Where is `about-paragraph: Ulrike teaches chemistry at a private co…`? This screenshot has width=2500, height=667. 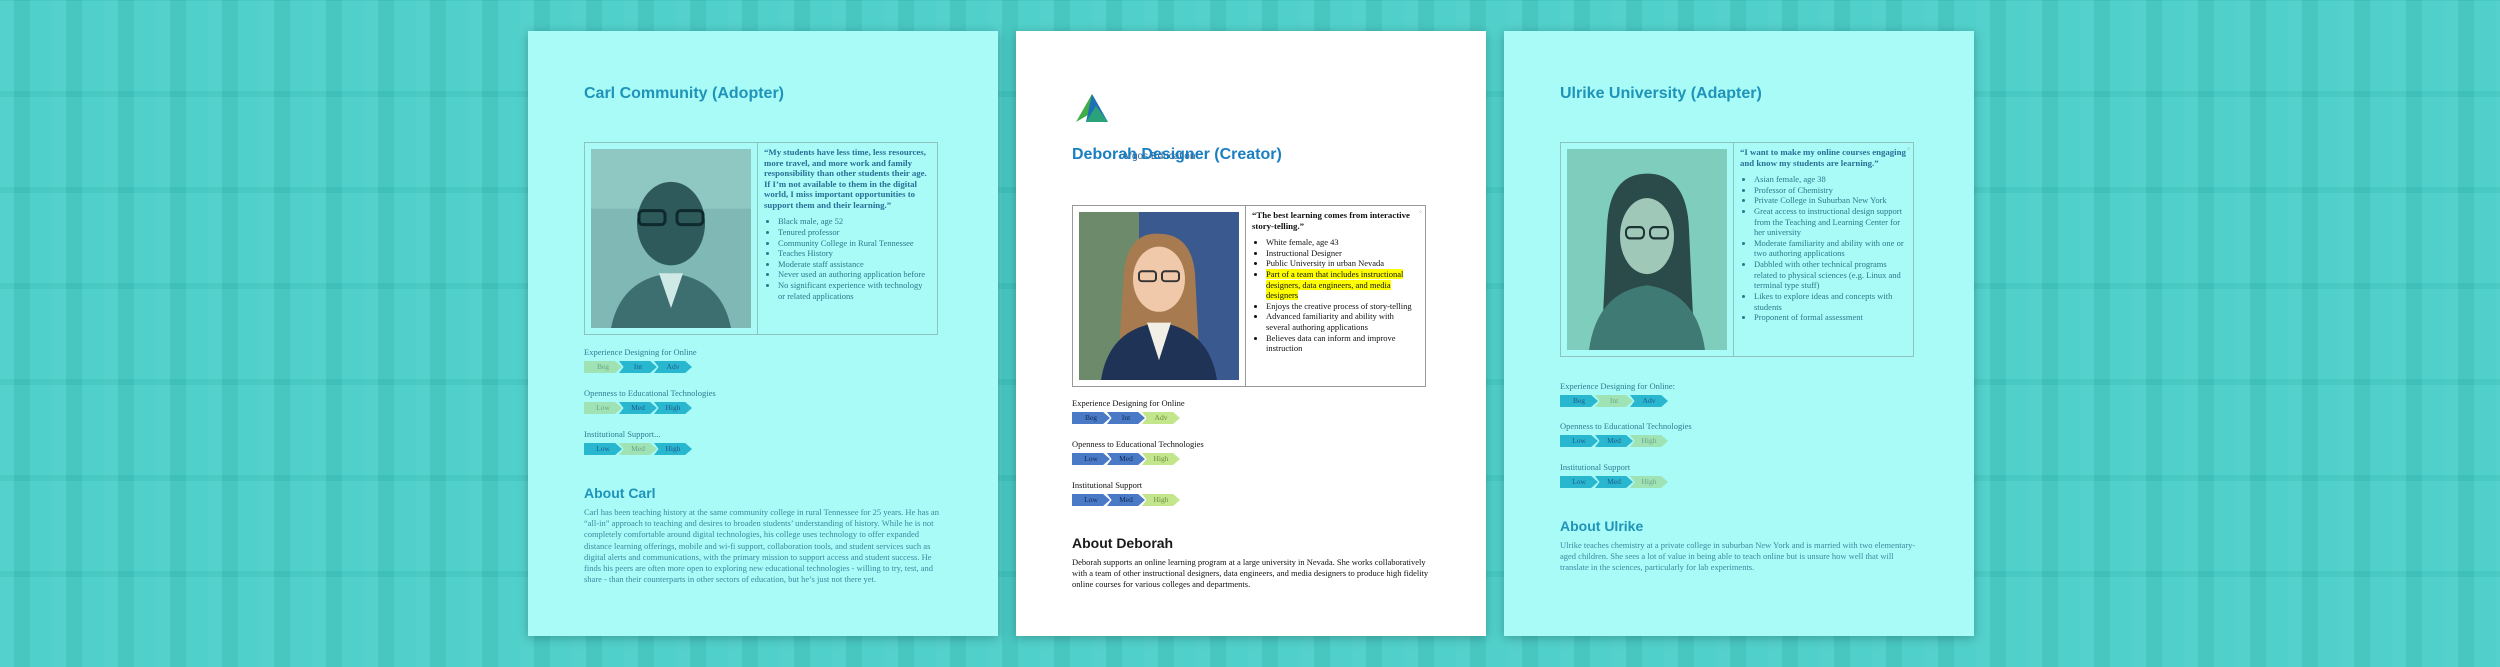
about-paragraph: Ulrike teaches chemistry at a private co… is located at coordinates (1738, 556).